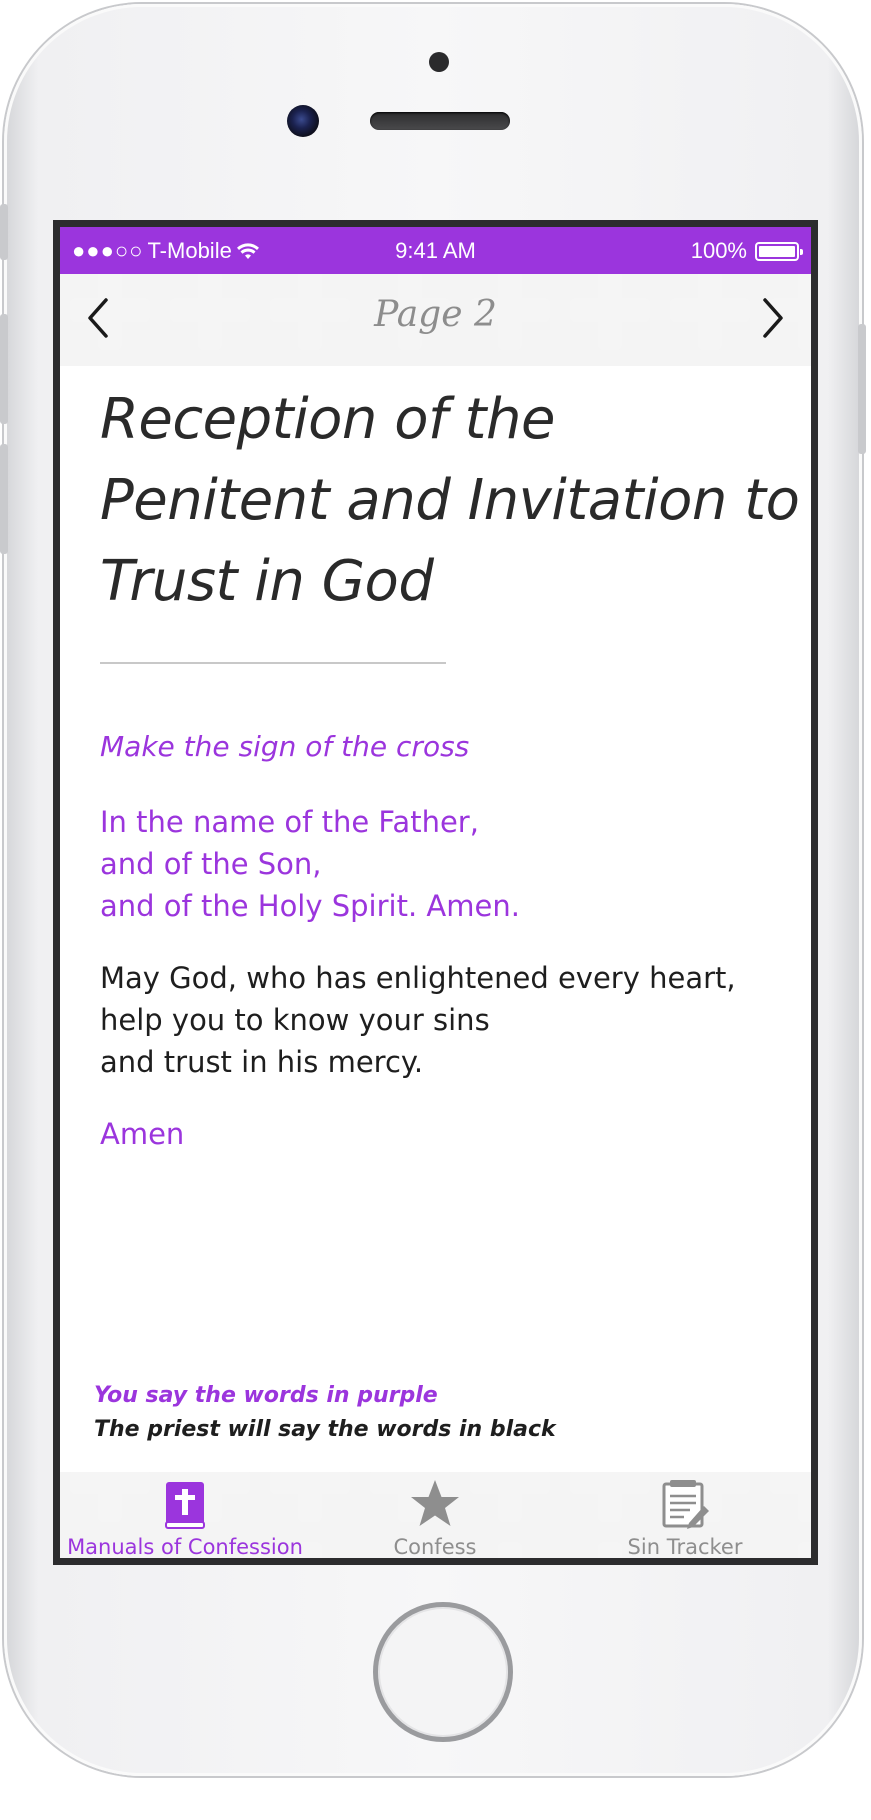 The image size is (871, 1820). What do you see at coordinates (262, 1062) in the screenshot?
I see `priest-line: and trust in his mercy.` at bounding box center [262, 1062].